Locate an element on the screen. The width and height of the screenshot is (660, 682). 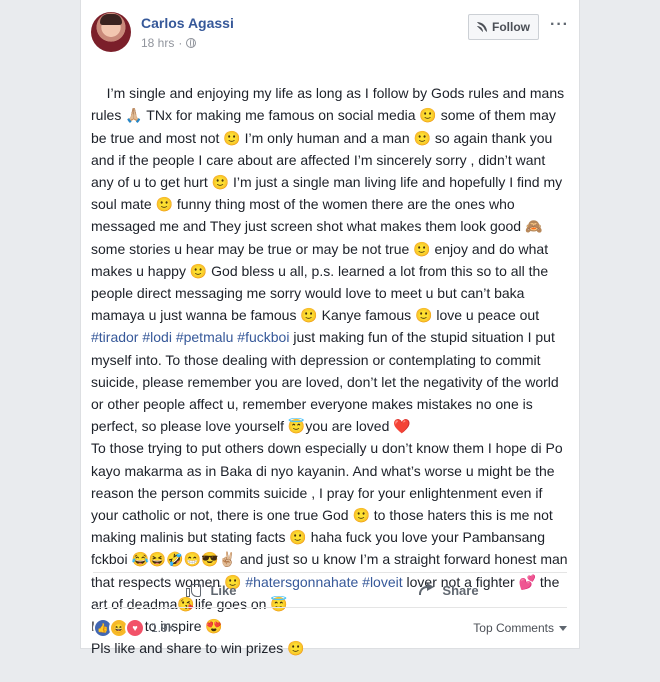
reactions-summary: 👍 😆 ♥ 1.9K is located at coordinates (134, 628).